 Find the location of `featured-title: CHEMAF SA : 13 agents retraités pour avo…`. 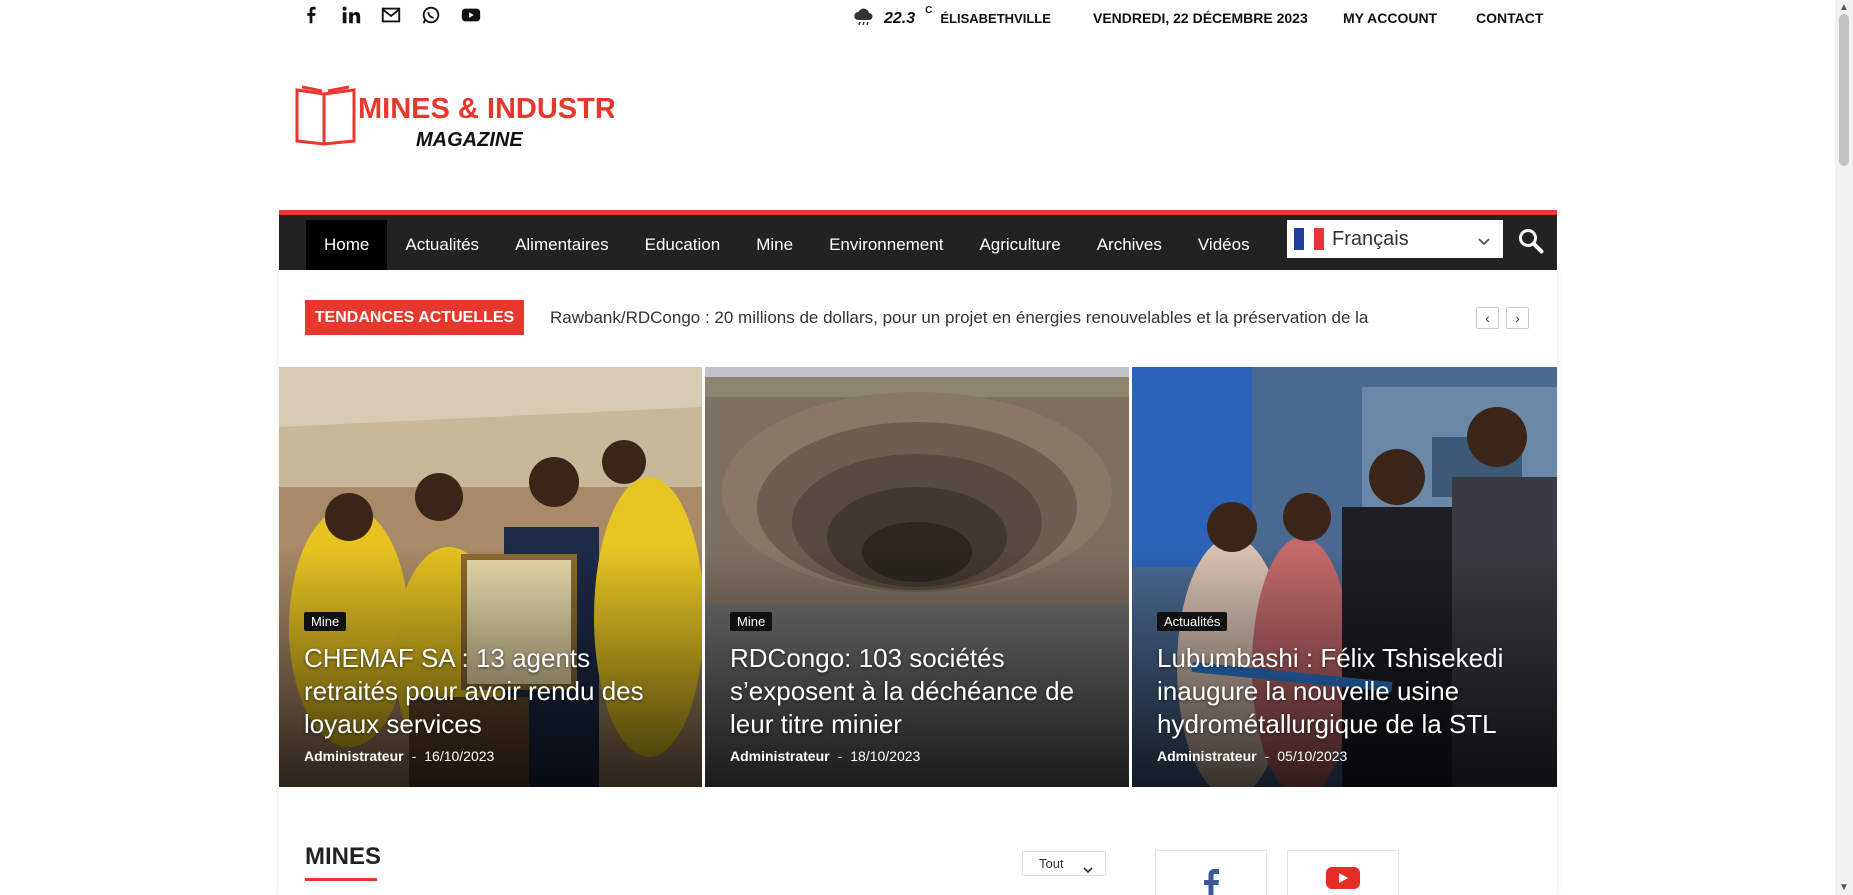

featured-title: CHEMAF SA : 13 agents retraités pour avo… is located at coordinates (496, 691).